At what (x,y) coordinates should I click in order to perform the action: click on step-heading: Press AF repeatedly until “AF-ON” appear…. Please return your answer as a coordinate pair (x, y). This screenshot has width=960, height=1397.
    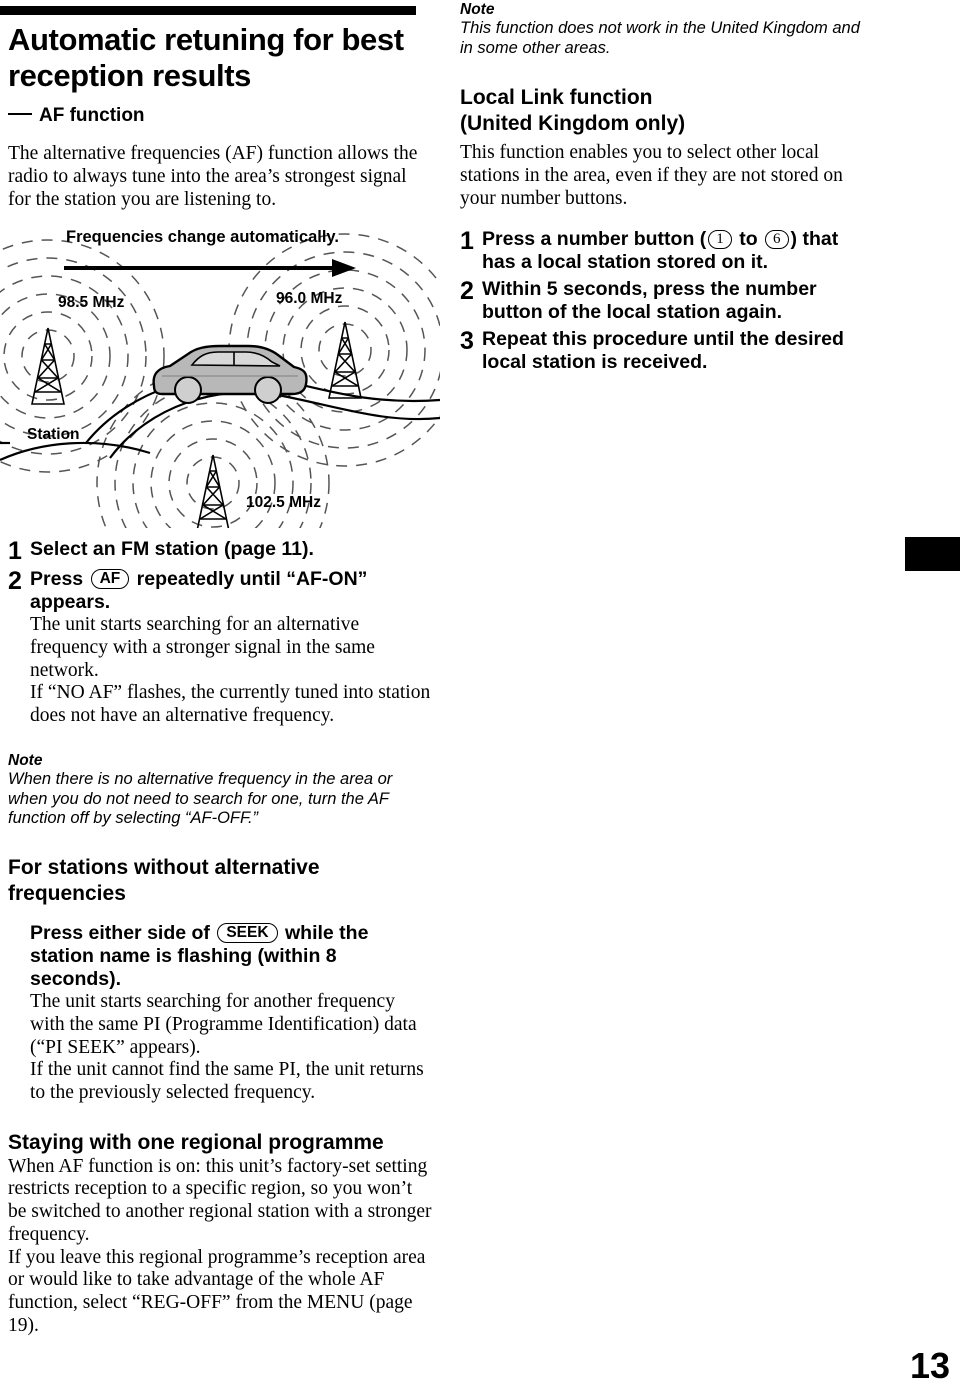
    Looking at the image, I should click on (231, 591).